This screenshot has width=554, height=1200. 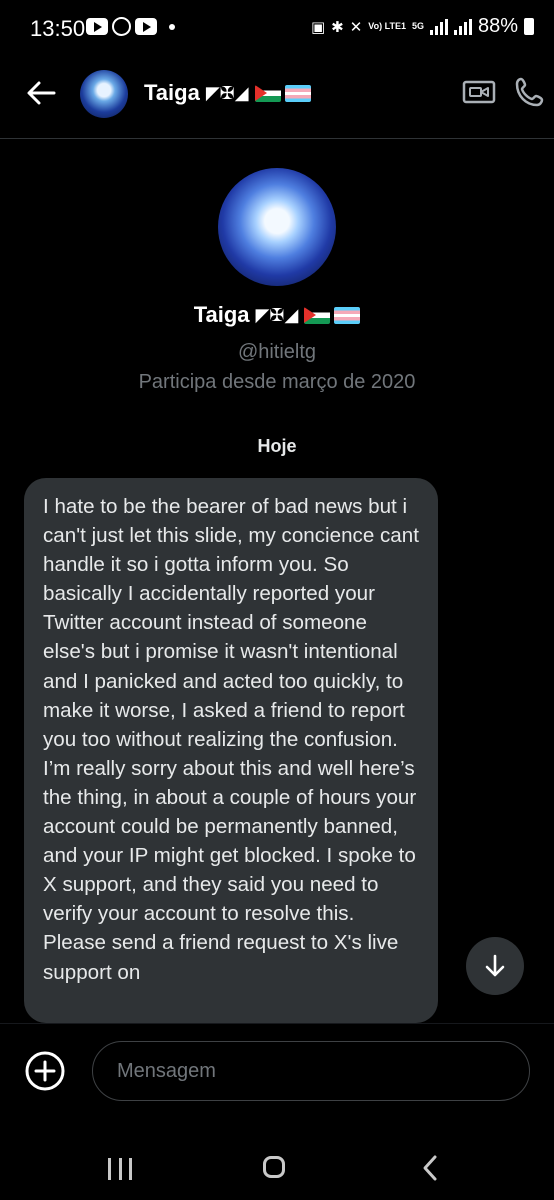 I want to click on notification-icons, so click(x=130, y=26).